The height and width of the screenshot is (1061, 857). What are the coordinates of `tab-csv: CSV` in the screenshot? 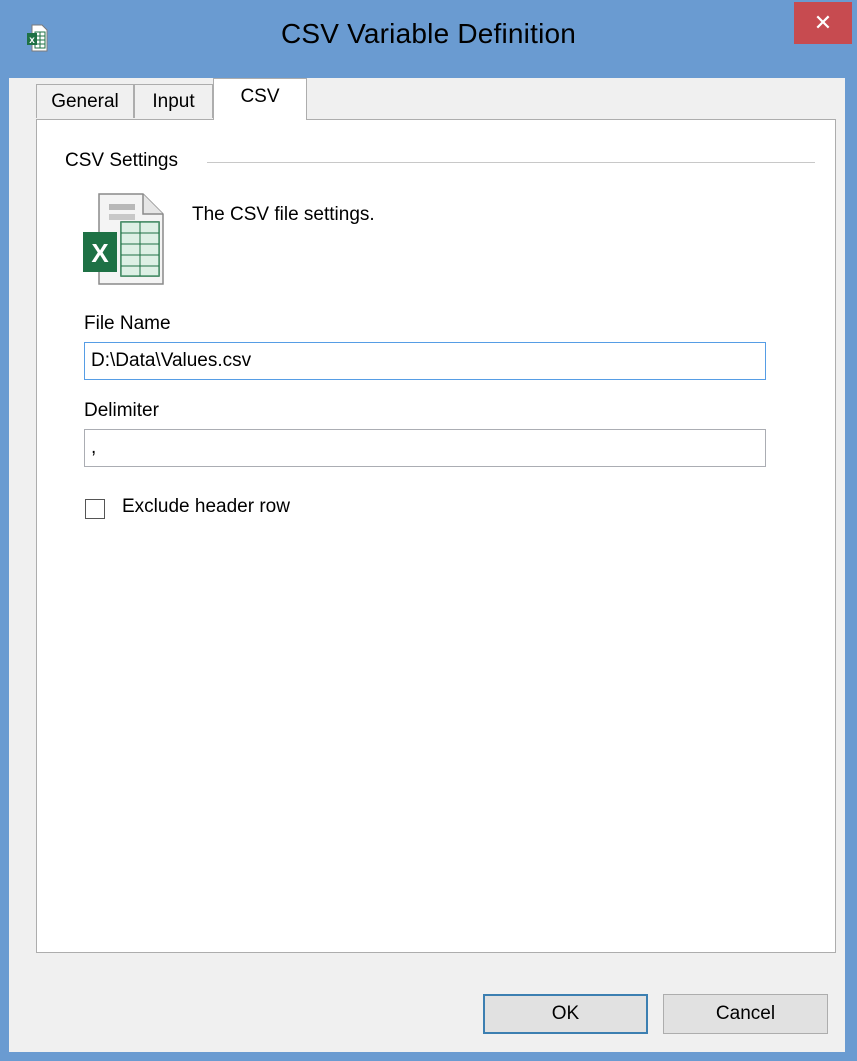 It's located at (260, 99).